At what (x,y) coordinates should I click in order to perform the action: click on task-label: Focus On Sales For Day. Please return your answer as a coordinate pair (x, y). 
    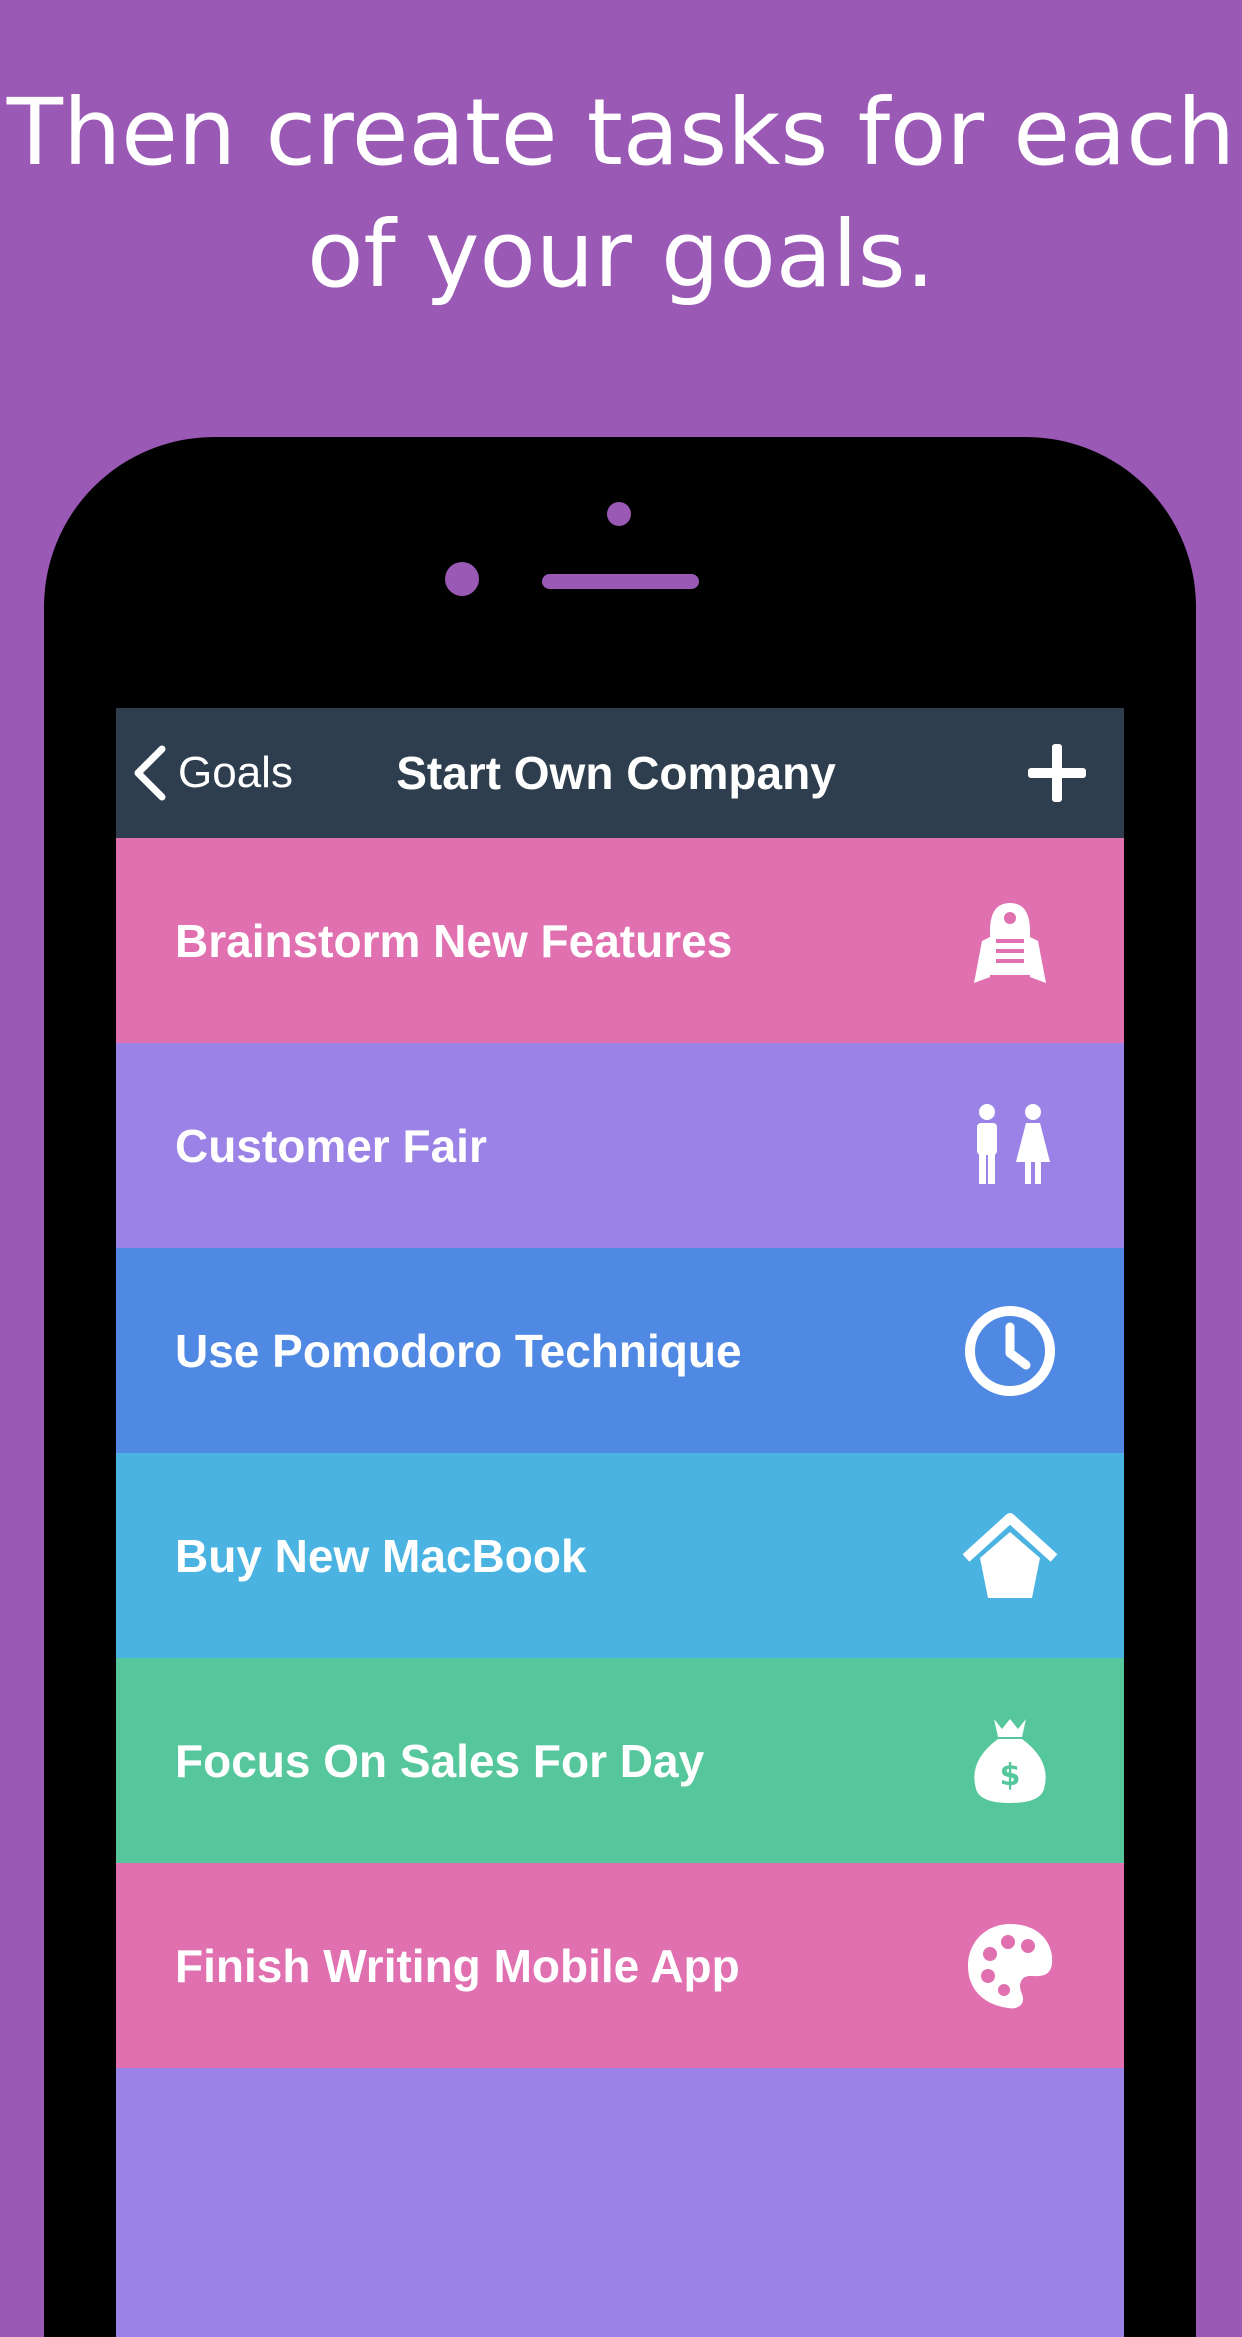
    Looking at the image, I should click on (440, 1760).